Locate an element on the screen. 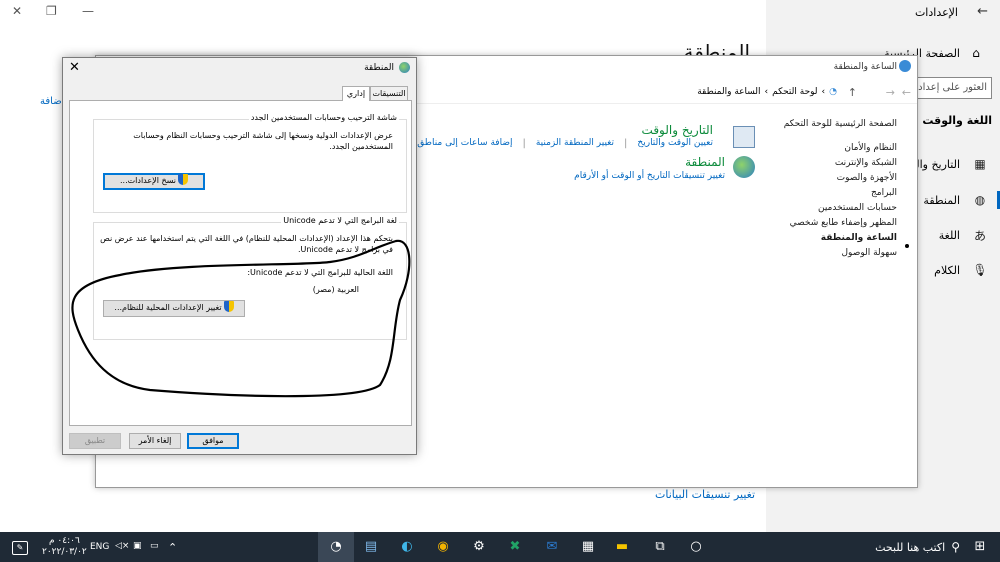  battery-icon: ▭ is located at coordinates (154, 546).